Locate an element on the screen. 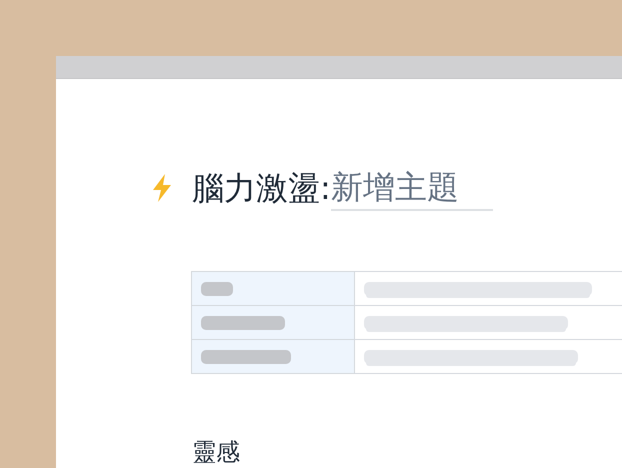  section-heading: 靈感 is located at coordinates (216, 452).